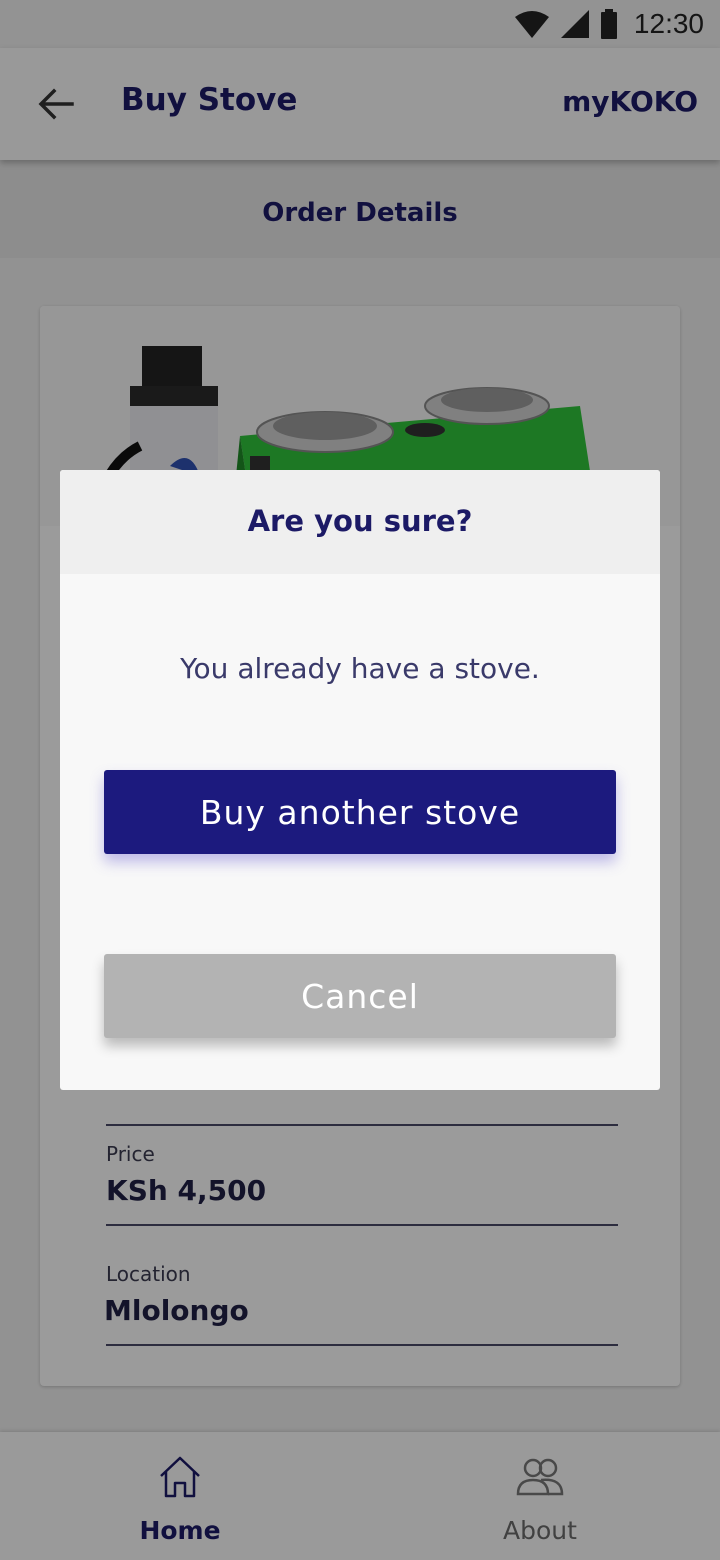  What do you see at coordinates (360, 668) in the screenshot?
I see `dialog-message: You already have a stove.` at bounding box center [360, 668].